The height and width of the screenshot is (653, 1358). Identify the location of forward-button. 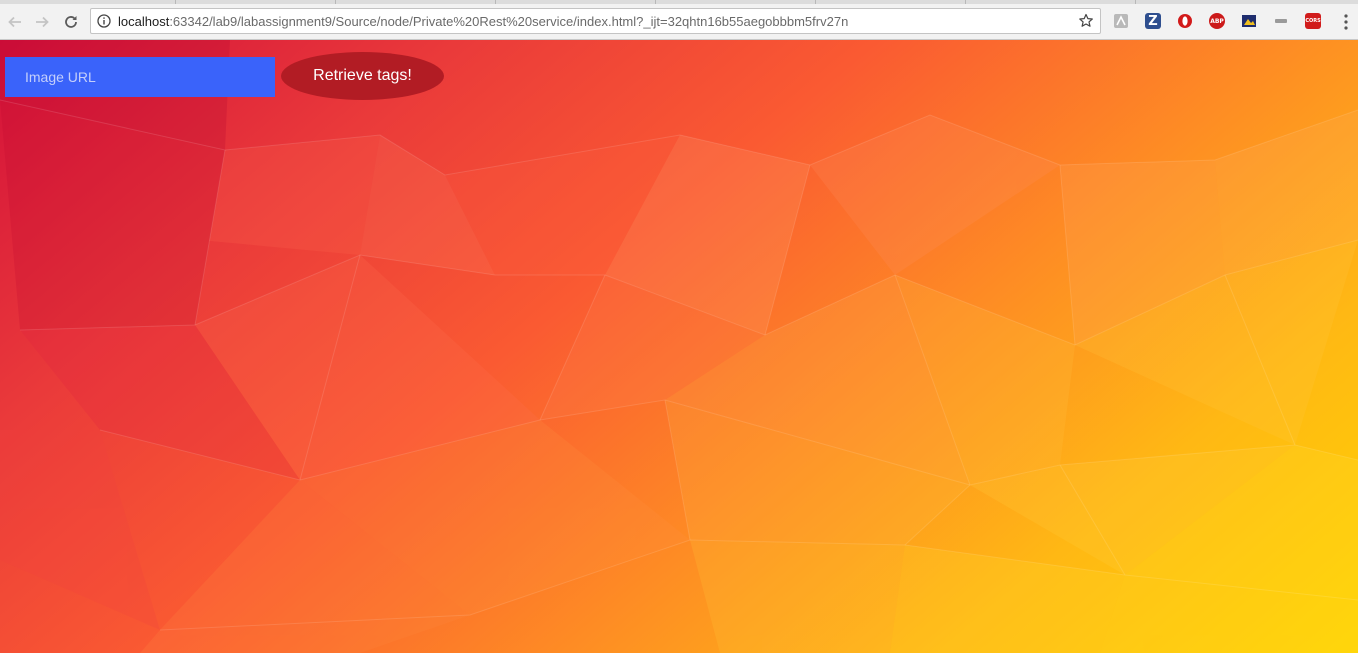
(42, 21).